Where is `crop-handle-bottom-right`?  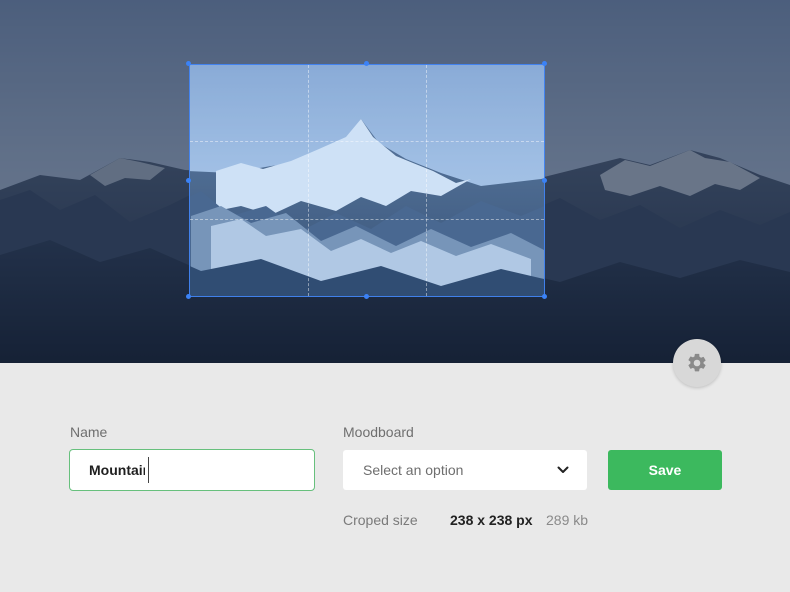 crop-handle-bottom-right is located at coordinates (544, 296).